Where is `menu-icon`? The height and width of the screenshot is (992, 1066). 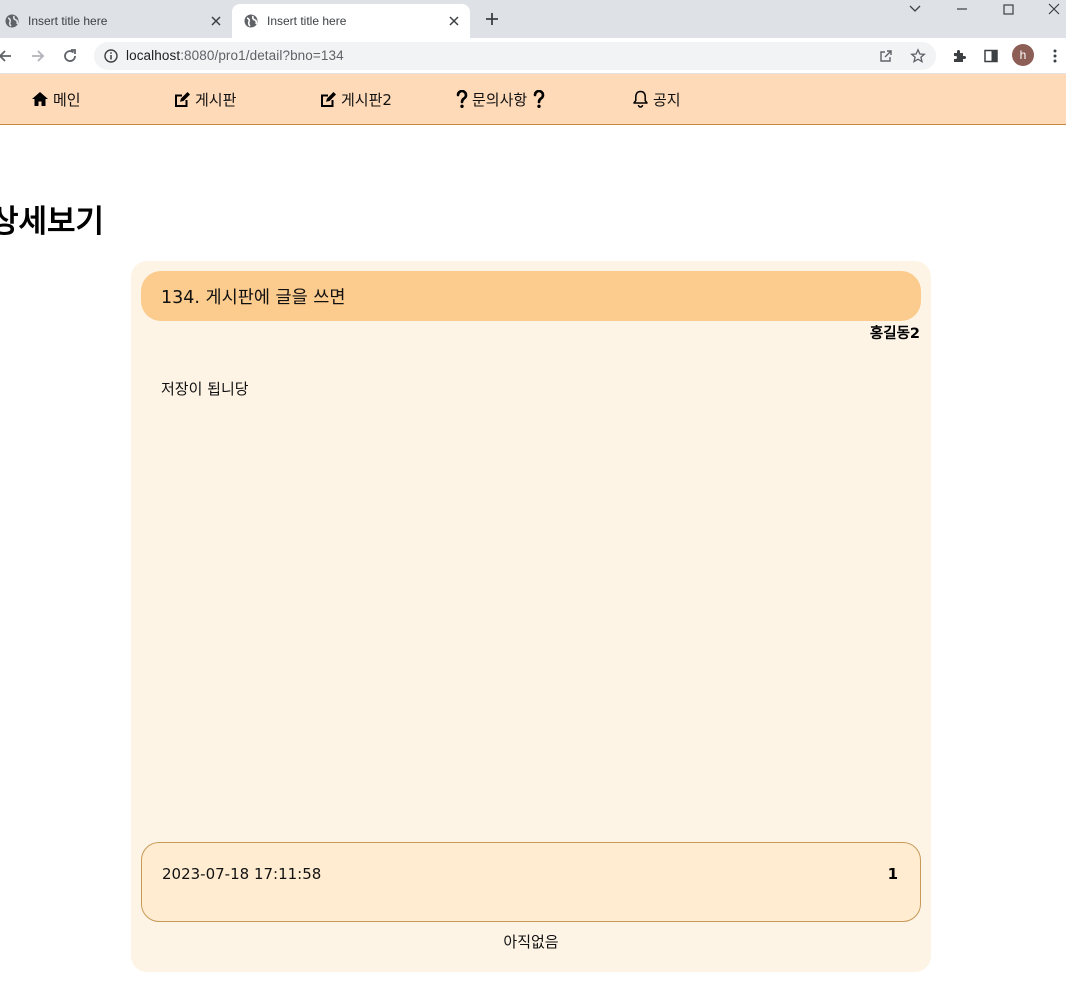
menu-icon is located at coordinates (1055, 56).